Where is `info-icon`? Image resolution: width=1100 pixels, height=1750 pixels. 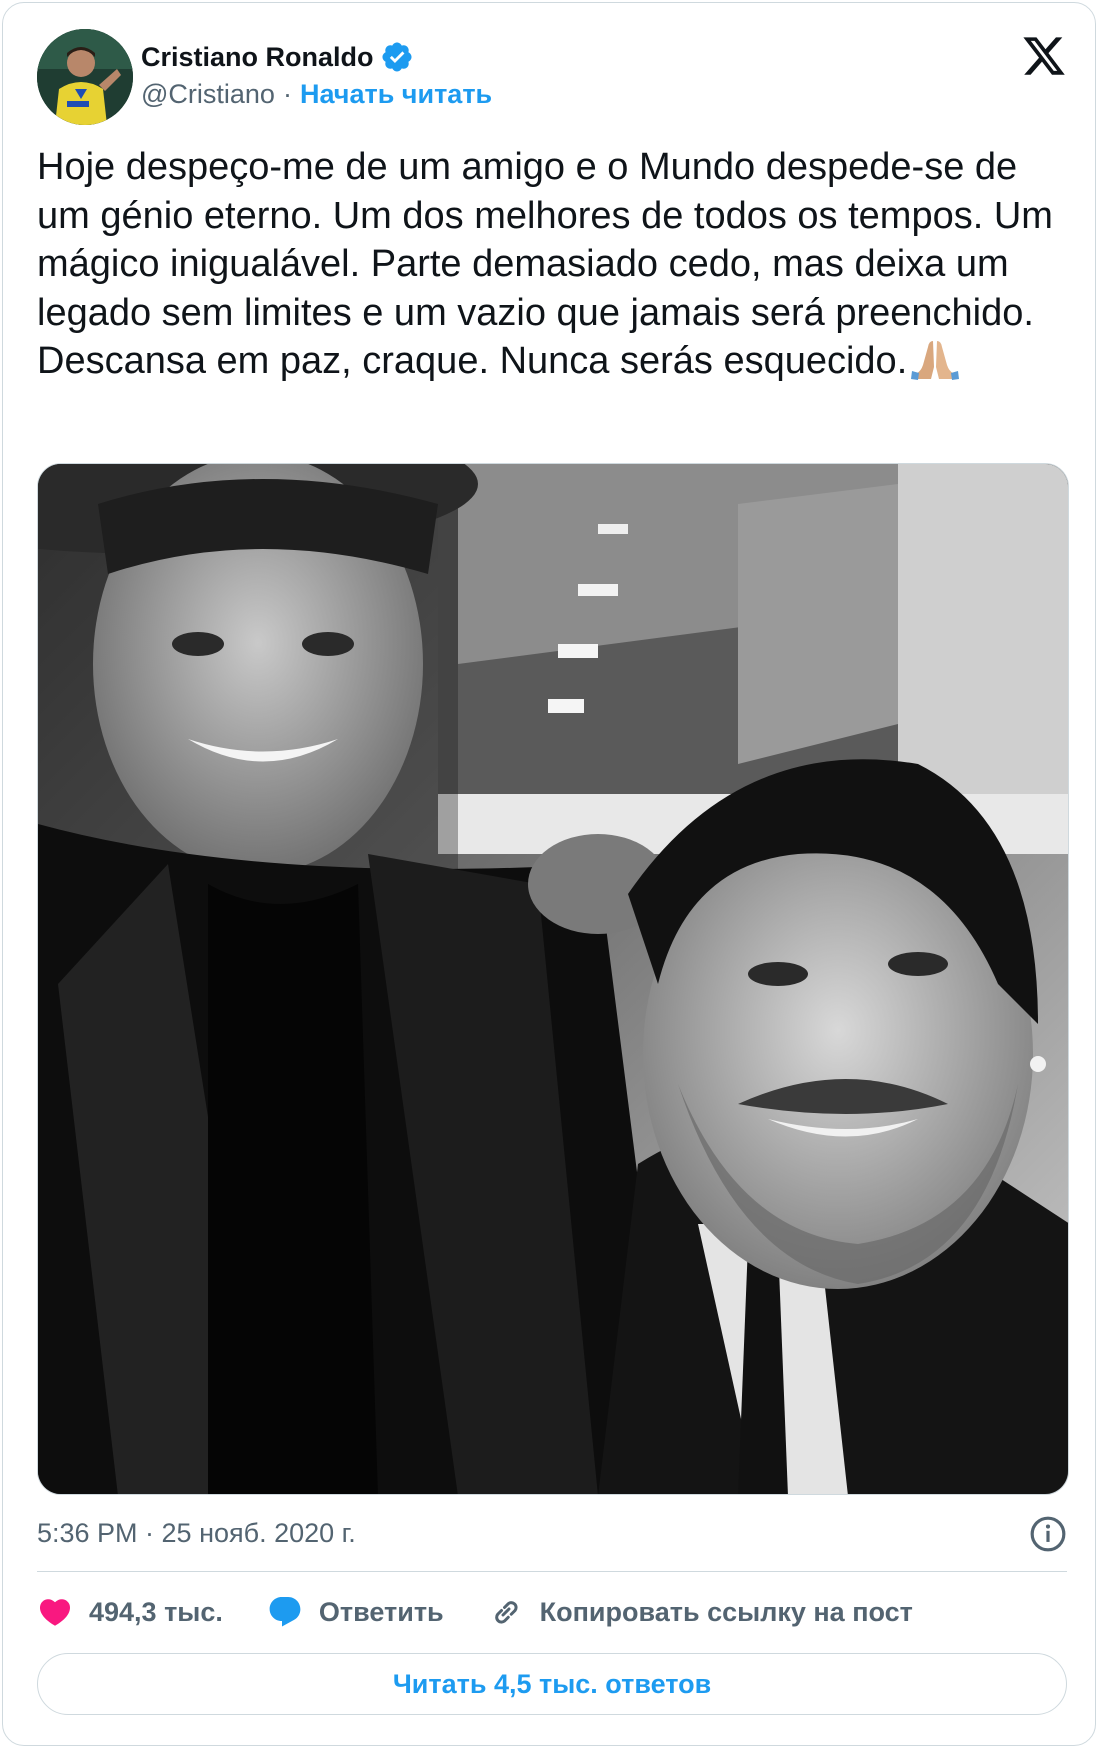
info-icon is located at coordinates (1048, 1534).